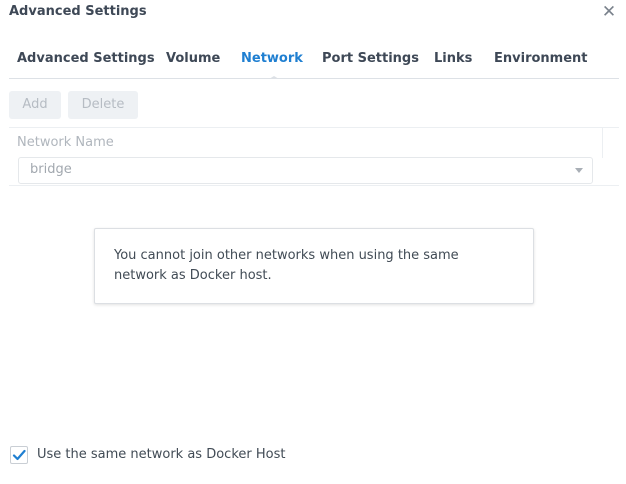 This screenshot has width=626, height=484. I want to click on same-network-checkbox, so click(19, 455).